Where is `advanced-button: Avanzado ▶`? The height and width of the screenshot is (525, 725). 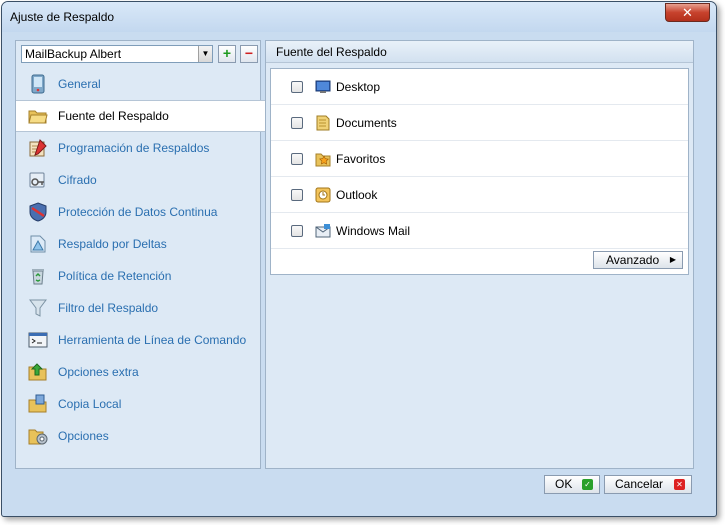 advanced-button: Avanzado ▶ is located at coordinates (638, 260).